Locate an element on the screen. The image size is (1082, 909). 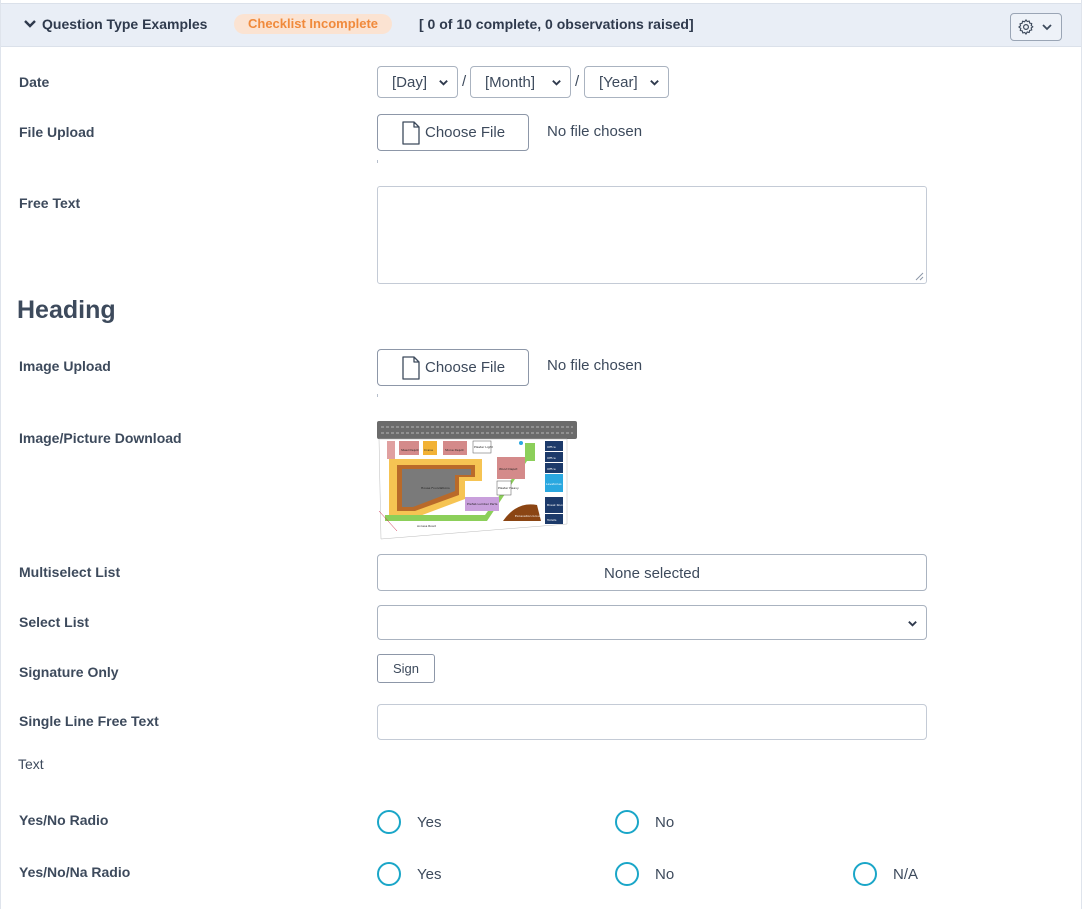
svg-text: Excavation Ground is located at coordinates (529, 516).